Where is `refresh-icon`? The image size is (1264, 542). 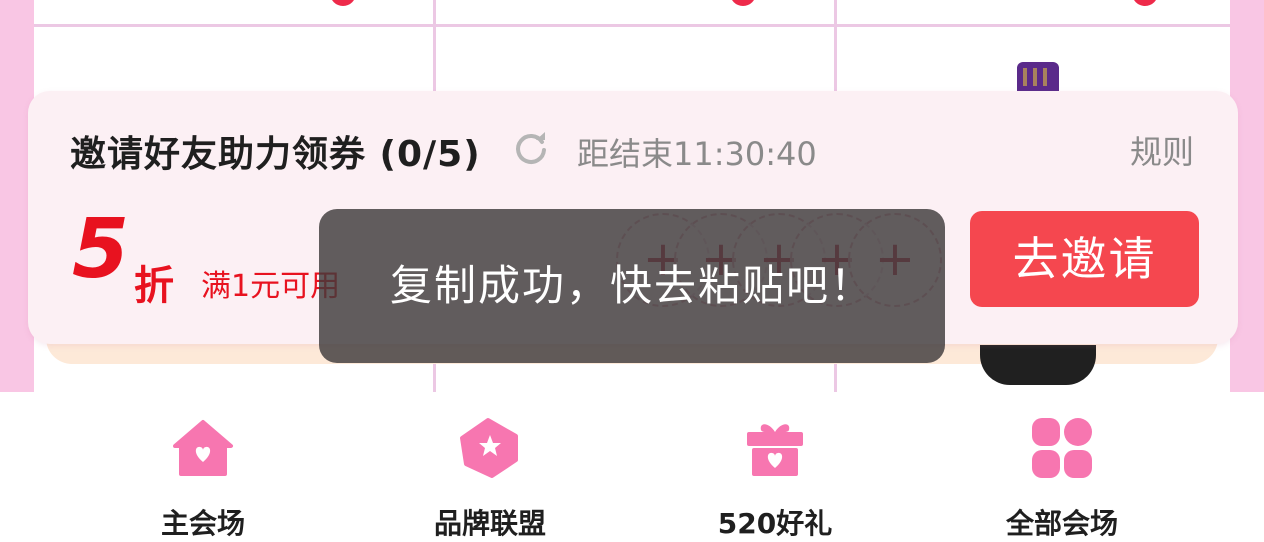 refresh-icon is located at coordinates (532, 148).